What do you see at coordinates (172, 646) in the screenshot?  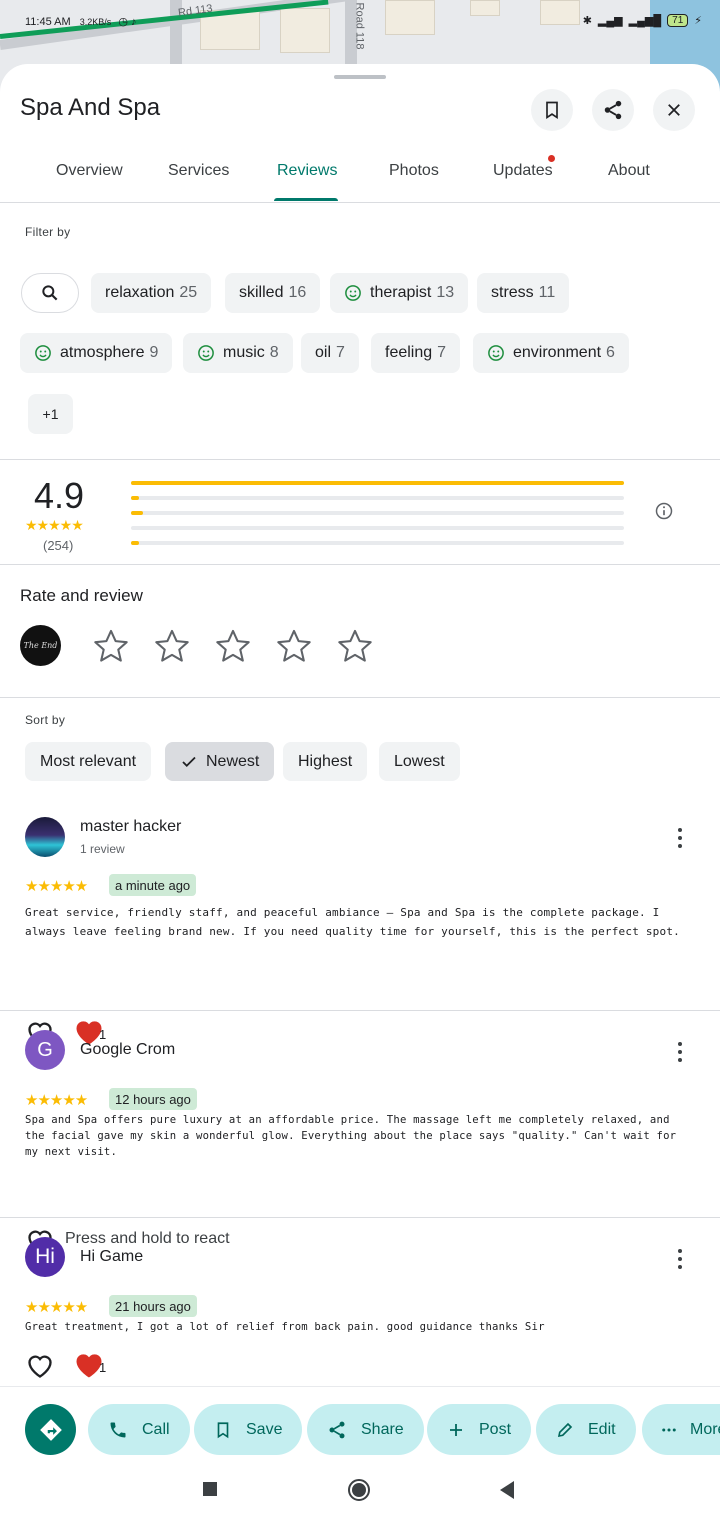 I see `rate-star-2-icon` at bounding box center [172, 646].